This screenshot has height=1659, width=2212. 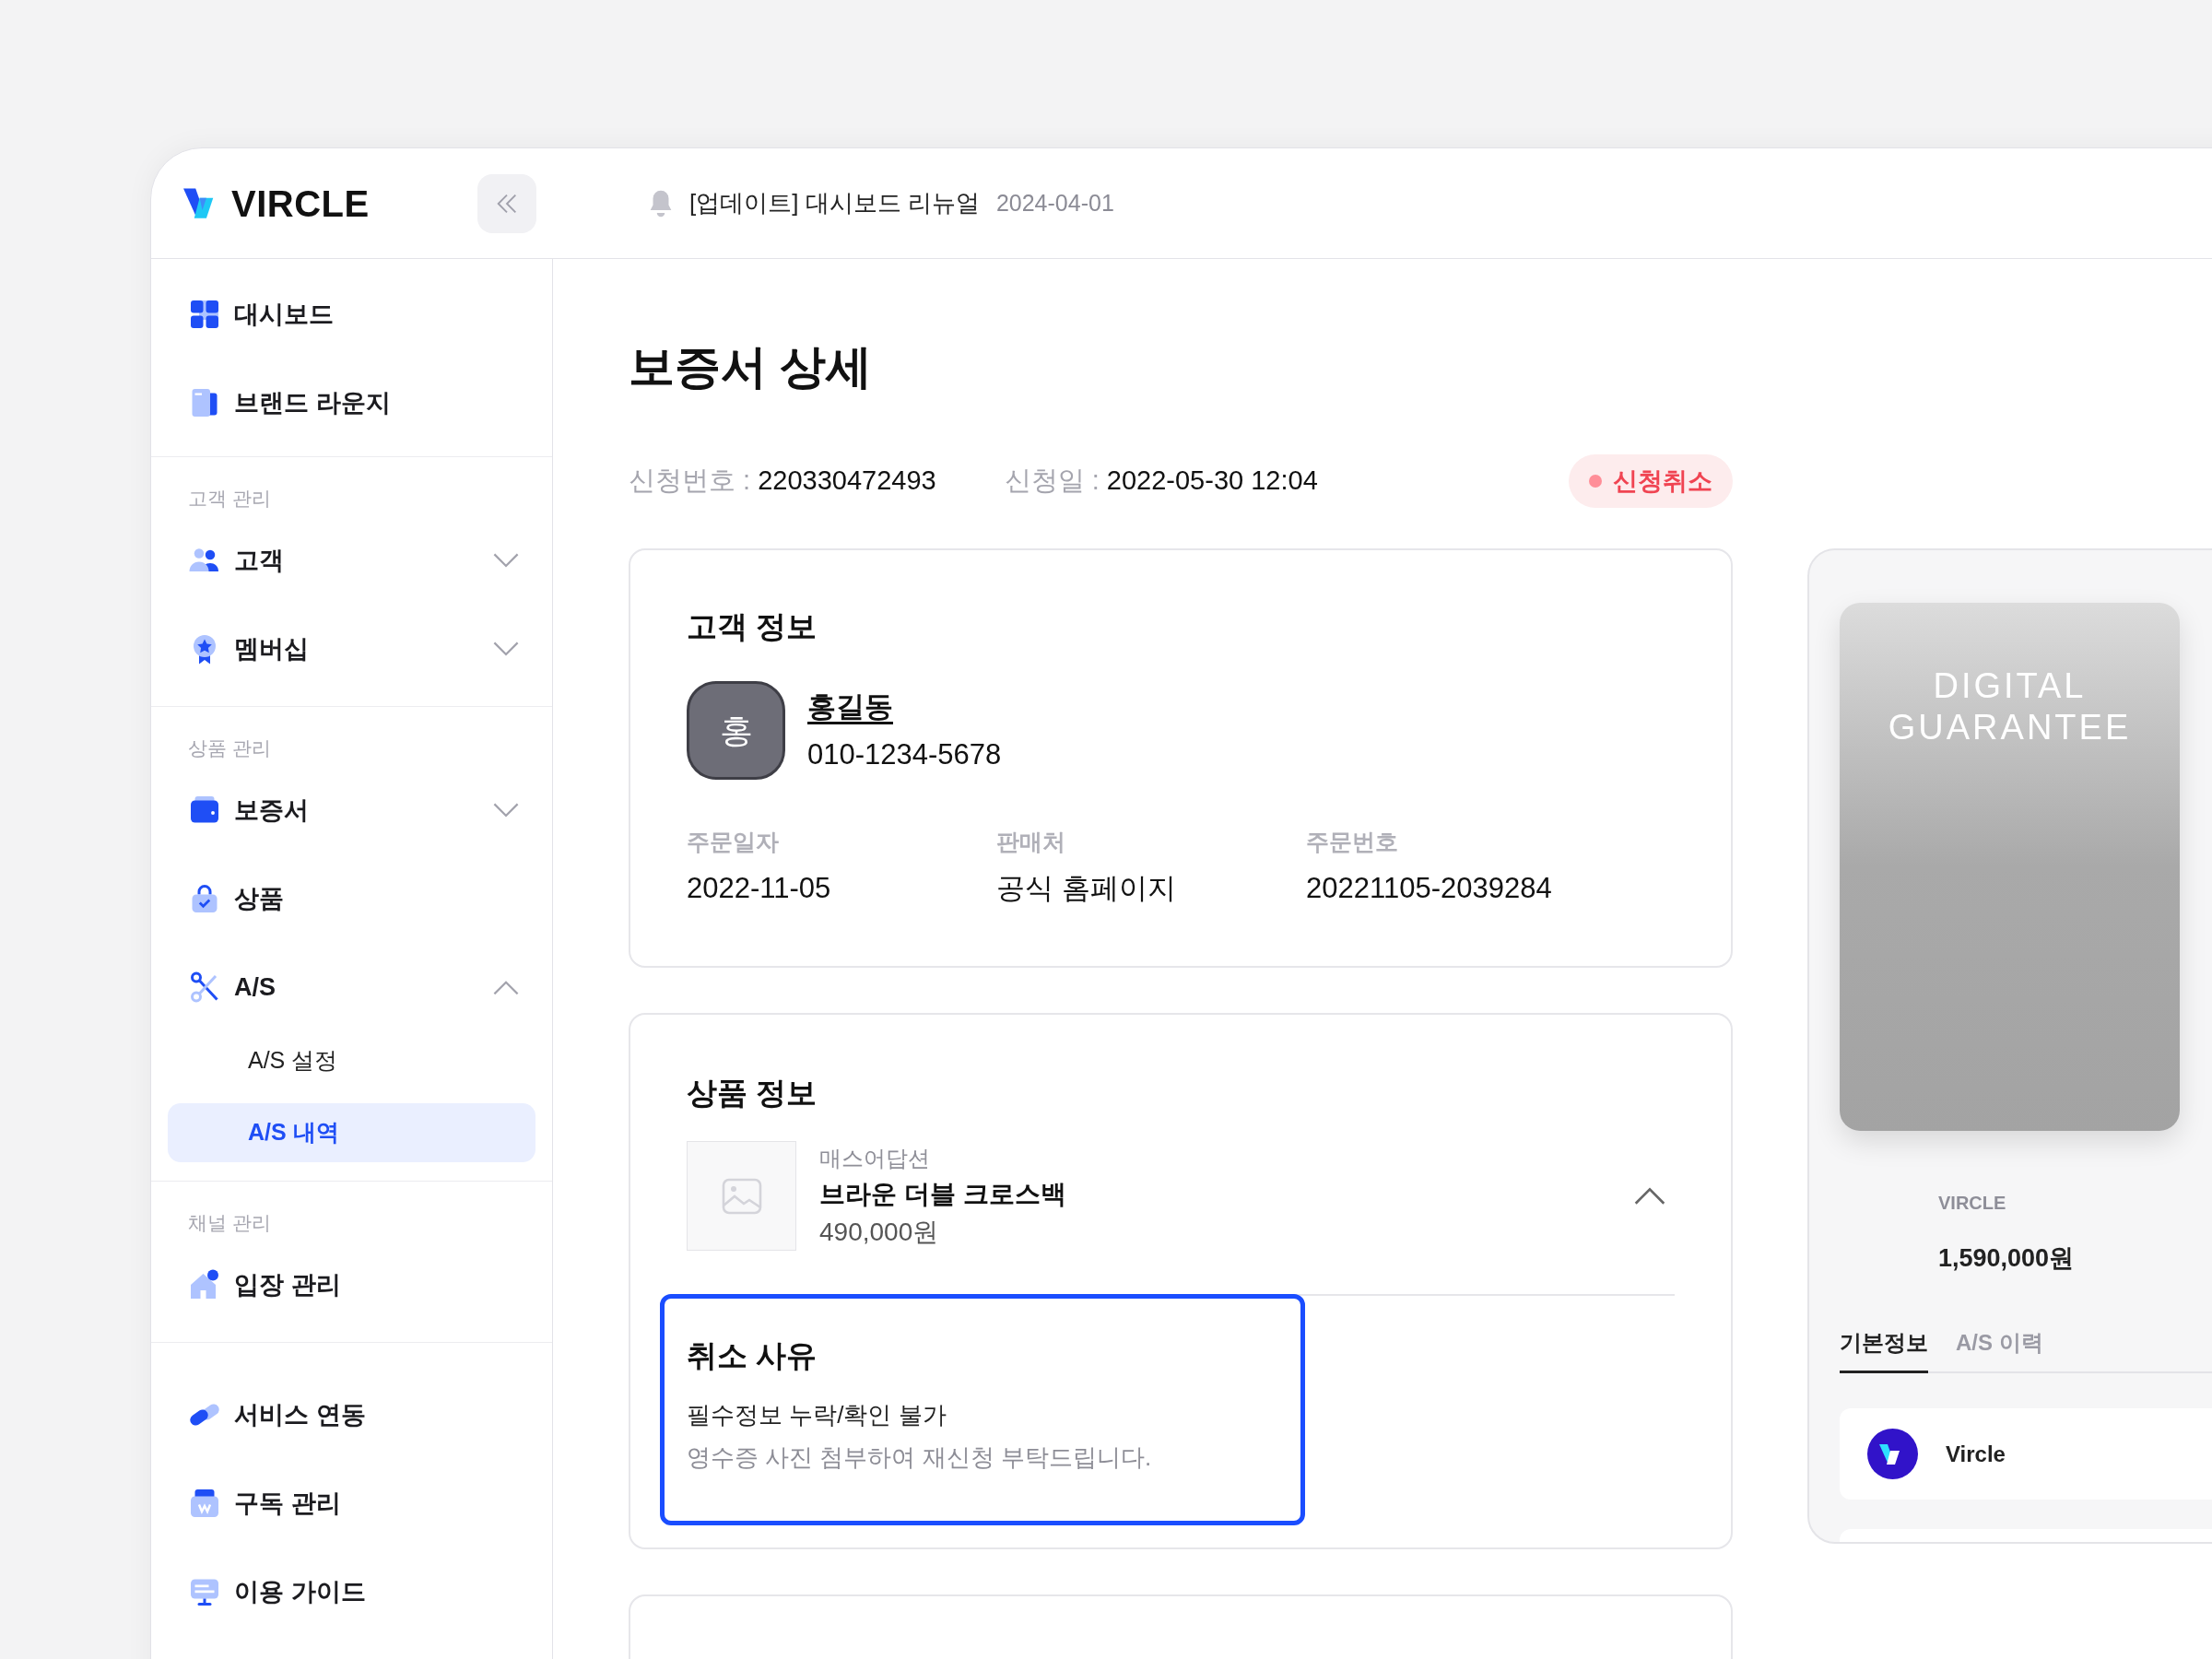 What do you see at coordinates (204, 1503) in the screenshot?
I see `box-icon` at bounding box center [204, 1503].